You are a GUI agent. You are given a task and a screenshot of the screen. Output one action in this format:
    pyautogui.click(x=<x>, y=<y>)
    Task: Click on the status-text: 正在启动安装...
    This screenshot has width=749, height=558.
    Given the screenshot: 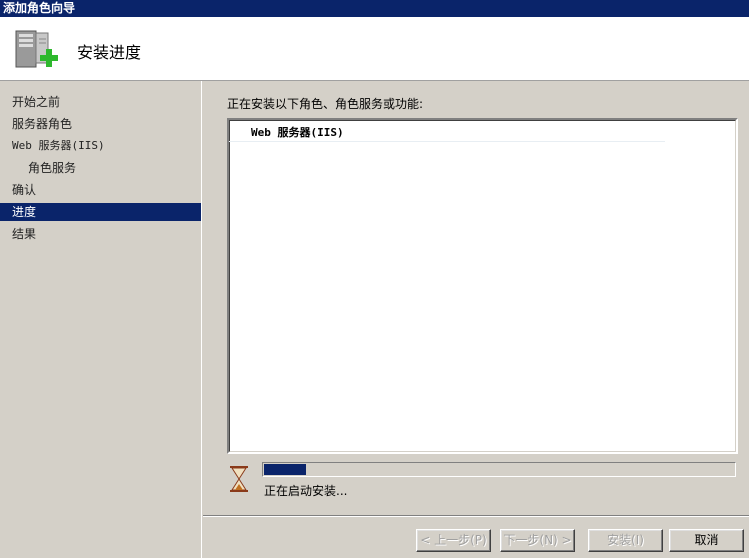 What is the action you would take?
    pyautogui.click(x=306, y=491)
    